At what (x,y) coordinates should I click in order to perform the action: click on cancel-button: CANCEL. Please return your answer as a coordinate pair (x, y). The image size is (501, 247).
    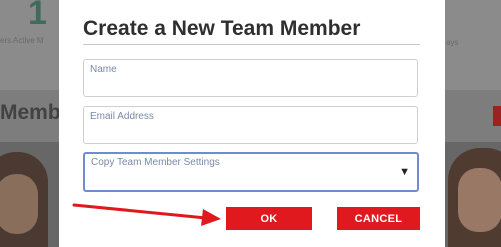
    Looking at the image, I should click on (378, 218).